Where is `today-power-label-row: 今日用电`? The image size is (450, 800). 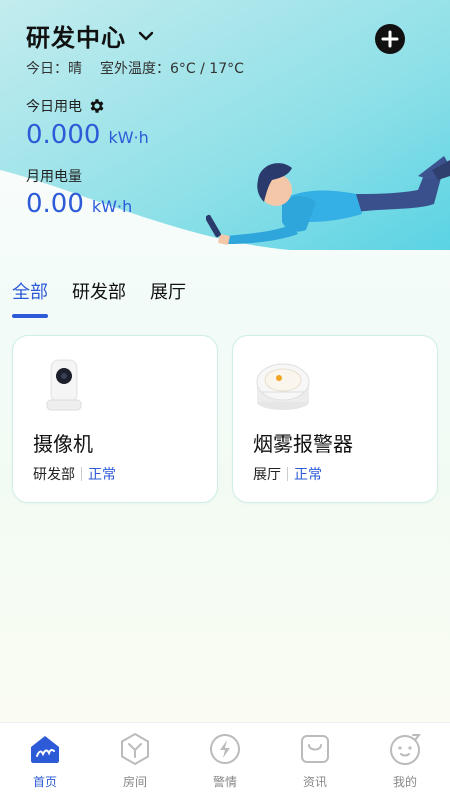 today-power-label-row: 今日用电 is located at coordinates (66, 106).